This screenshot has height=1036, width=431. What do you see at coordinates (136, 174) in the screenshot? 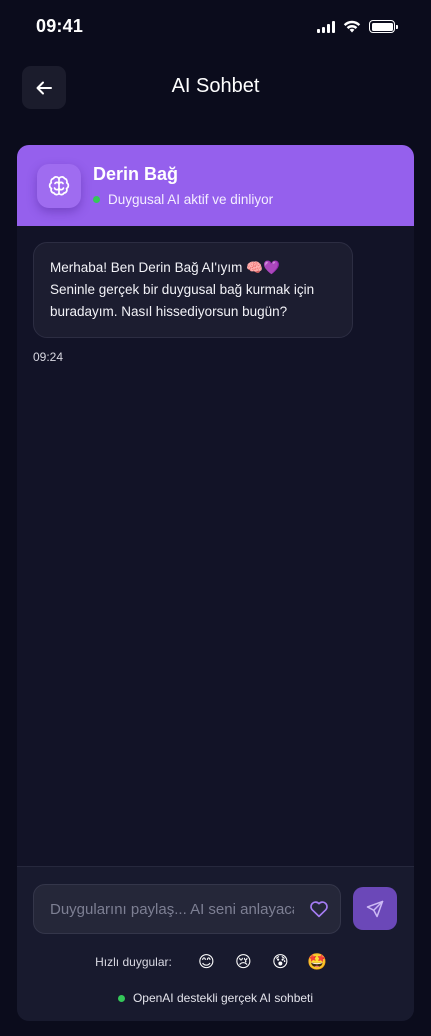
I see `ai-name: Derin Bağ` at bounding box center [136, 174].